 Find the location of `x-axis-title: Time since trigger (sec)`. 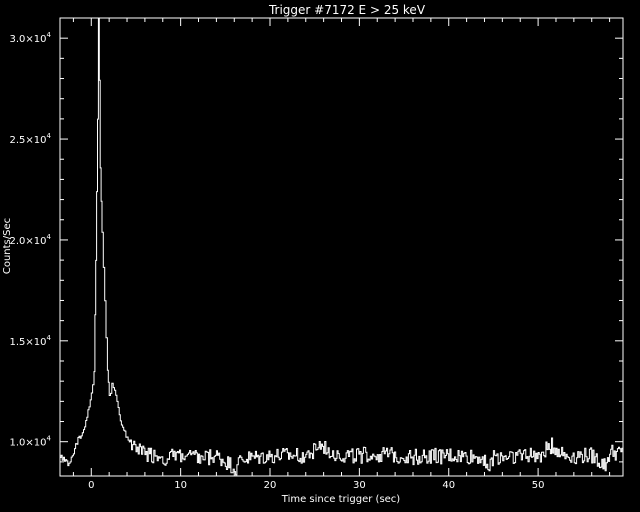

x-axis-title: Time since trigger (sec) is located at coordinates (341, 499).